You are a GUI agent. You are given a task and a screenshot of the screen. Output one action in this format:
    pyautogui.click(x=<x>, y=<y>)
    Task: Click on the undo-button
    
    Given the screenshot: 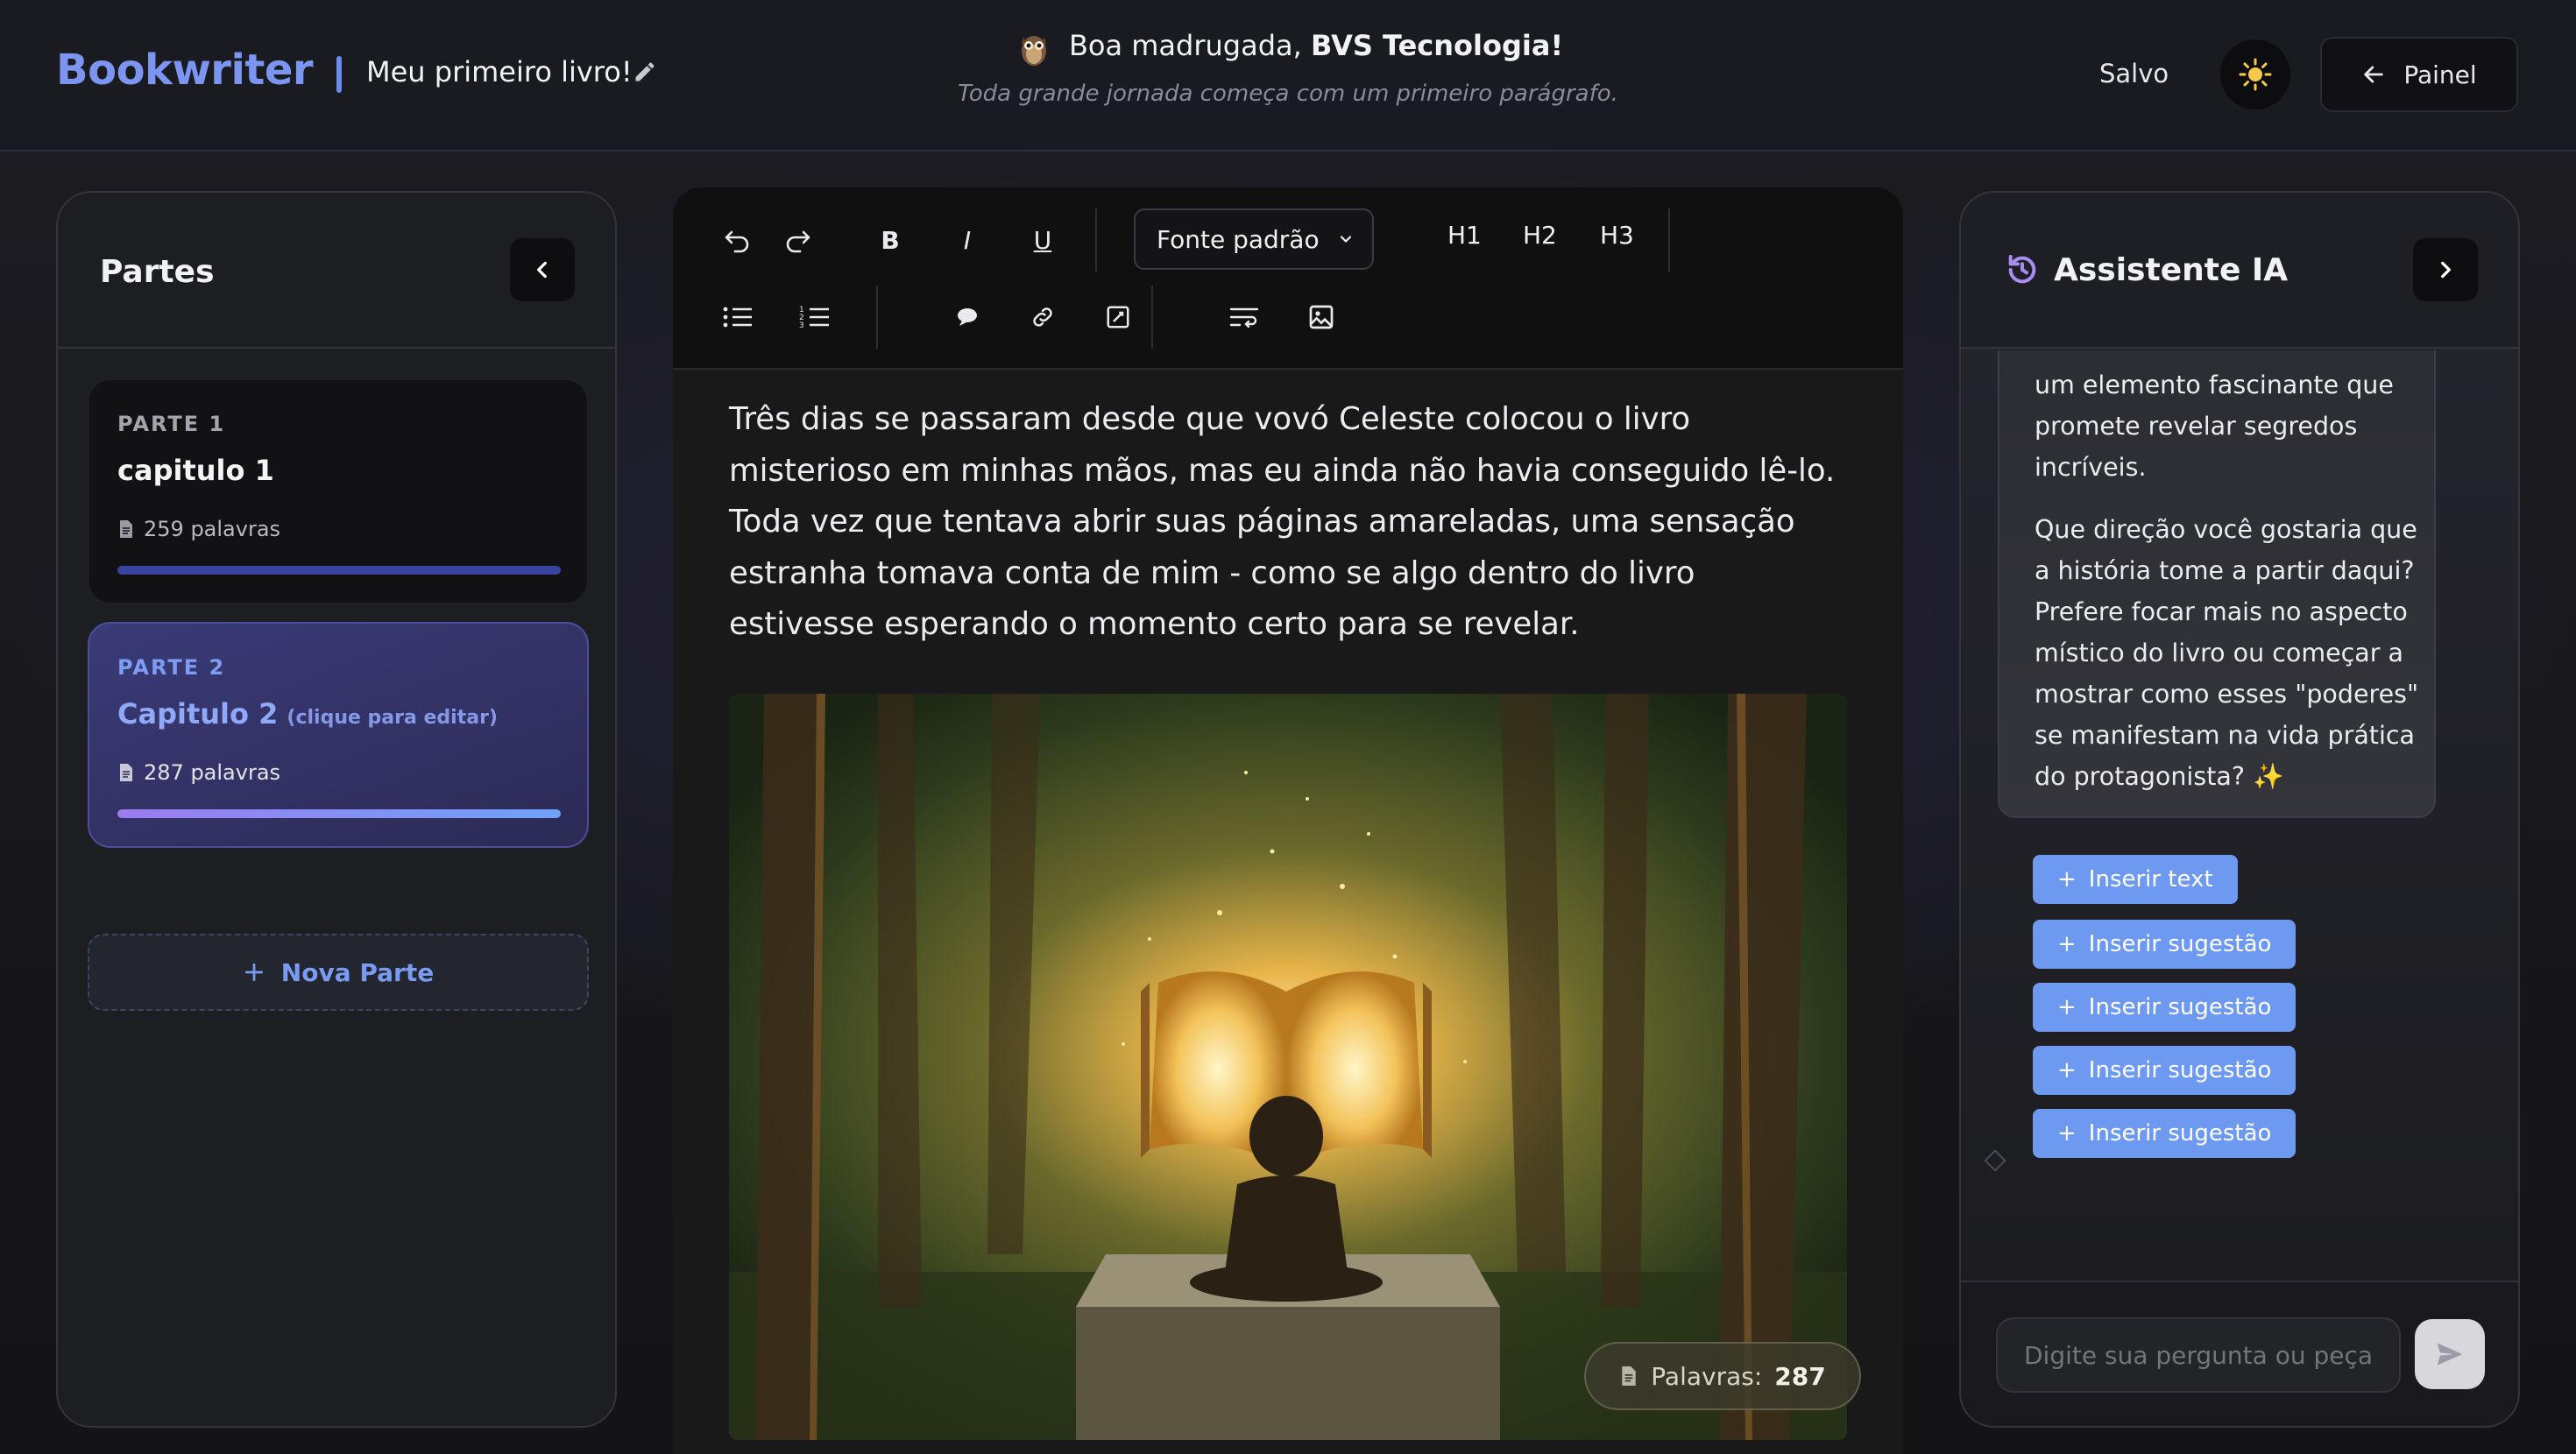 What is the action you would take?
    pyautogui.click(x=737, y=240)
    